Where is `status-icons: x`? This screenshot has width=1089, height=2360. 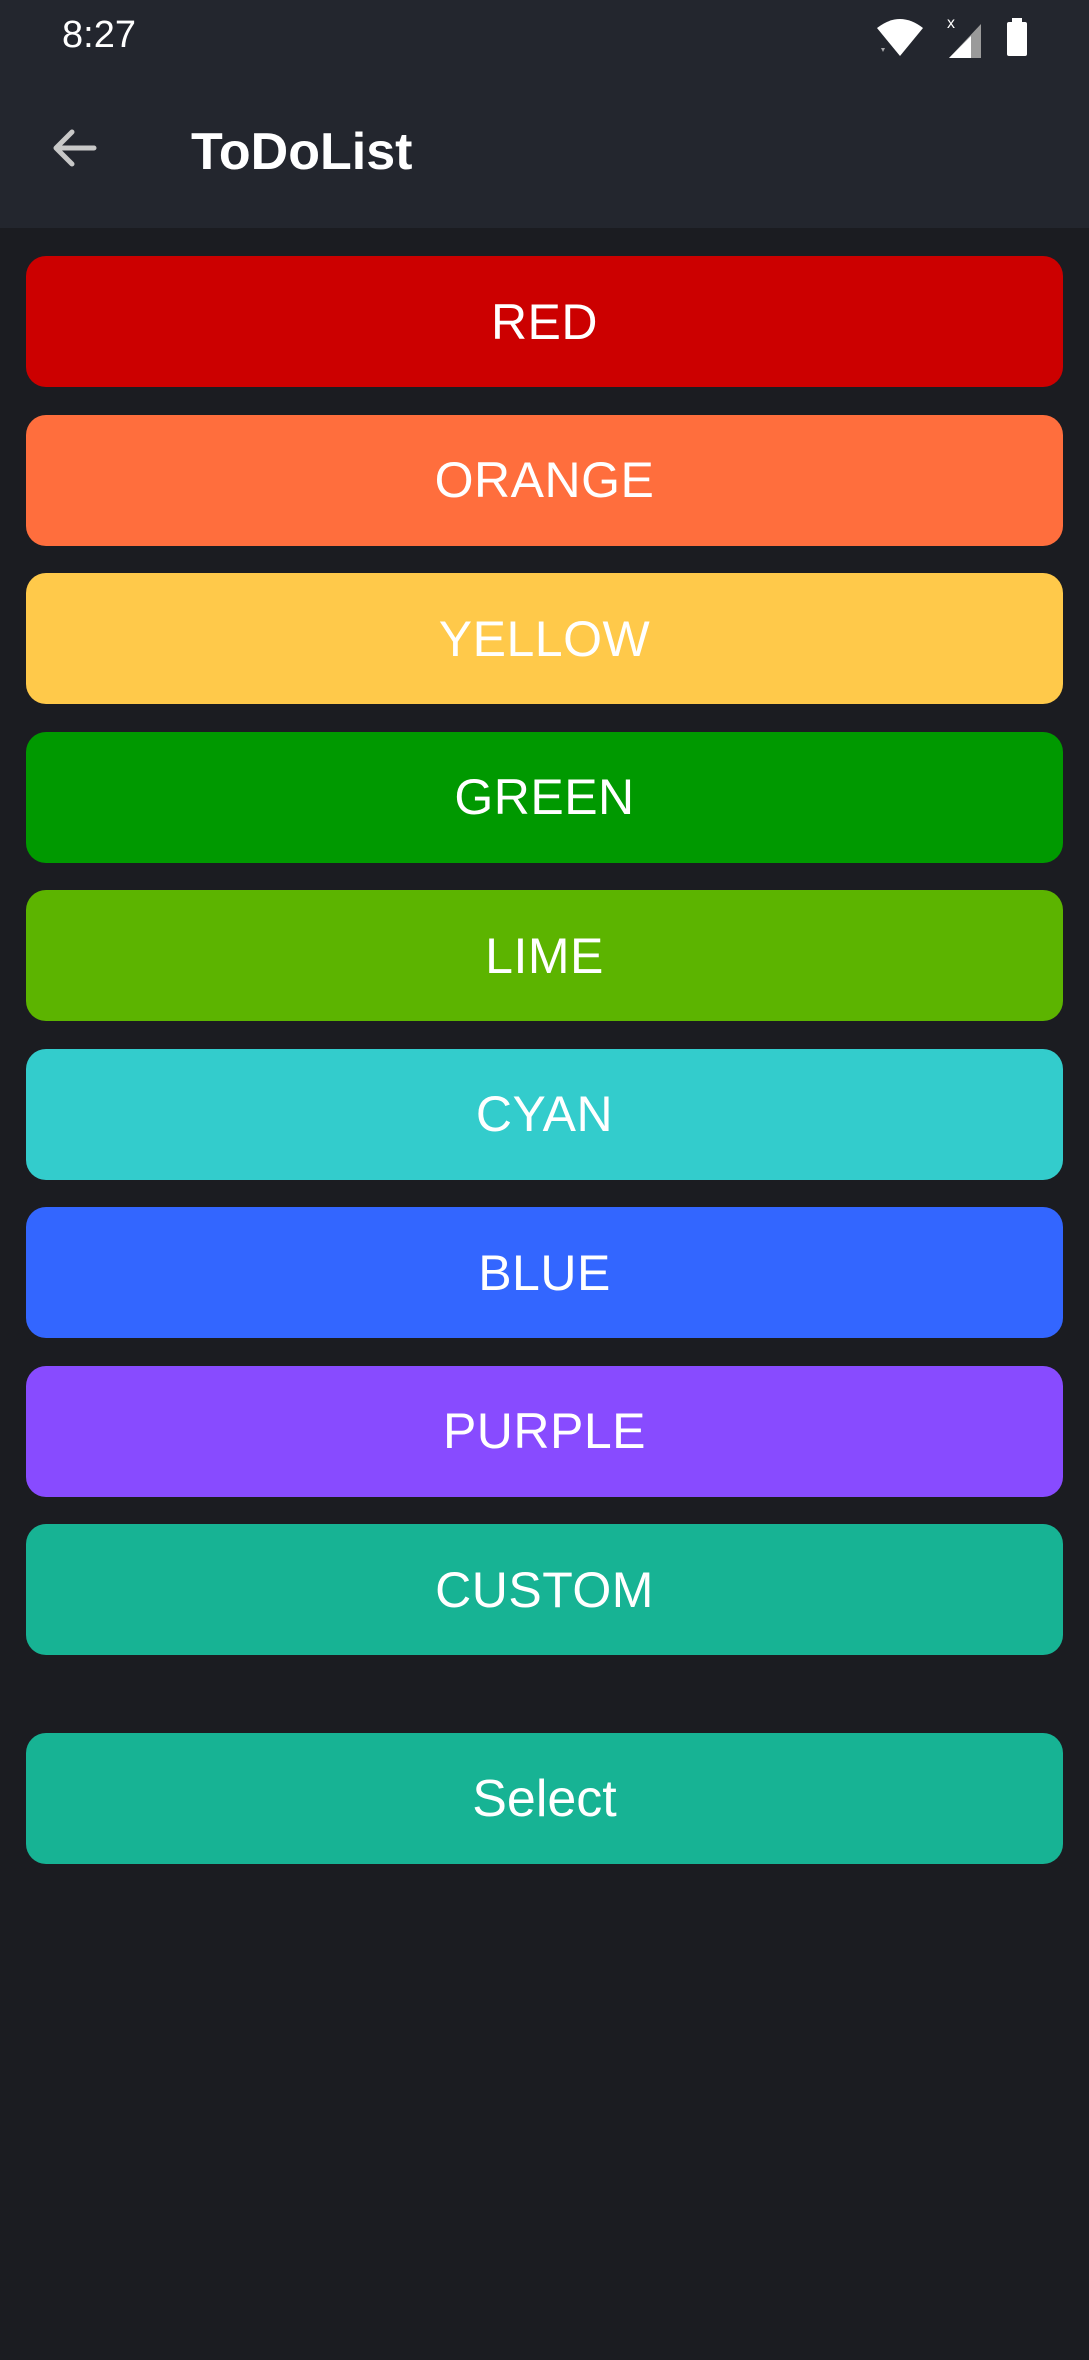 status-icons: x is located at coordinates (952, 40).